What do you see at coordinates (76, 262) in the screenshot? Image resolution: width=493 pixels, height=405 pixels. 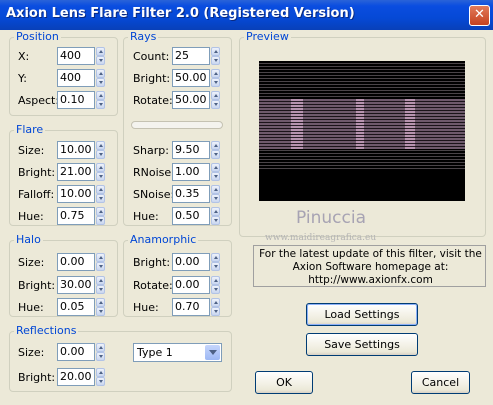 I see `halo-size-field: 0.00` at bounding box center [76, 262].